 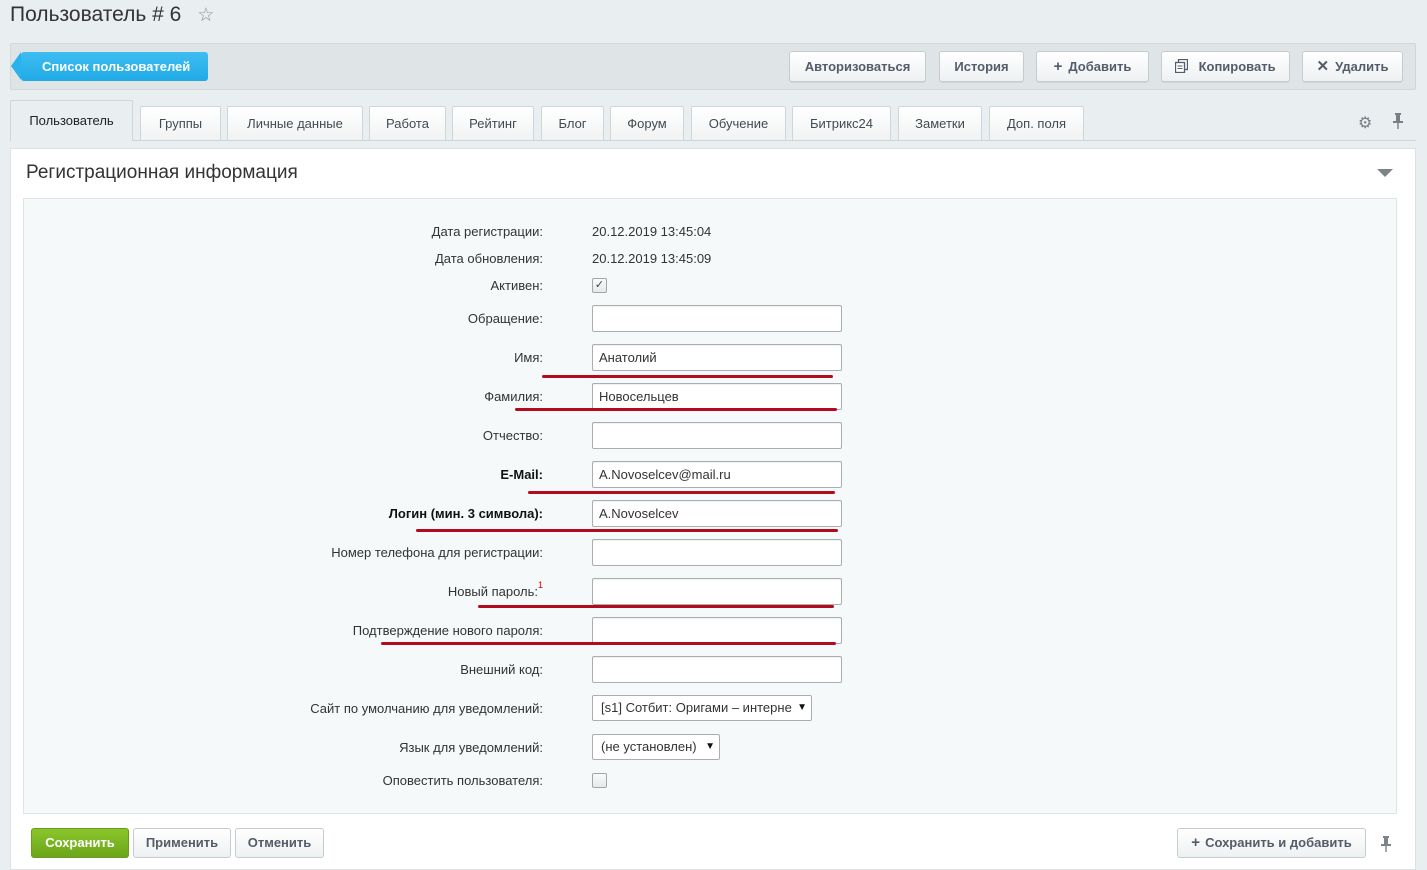 What do you see at coordinates (182, 843) in the screenshot?
I see `apply-button: Применить` at bounding box center [182, 843].